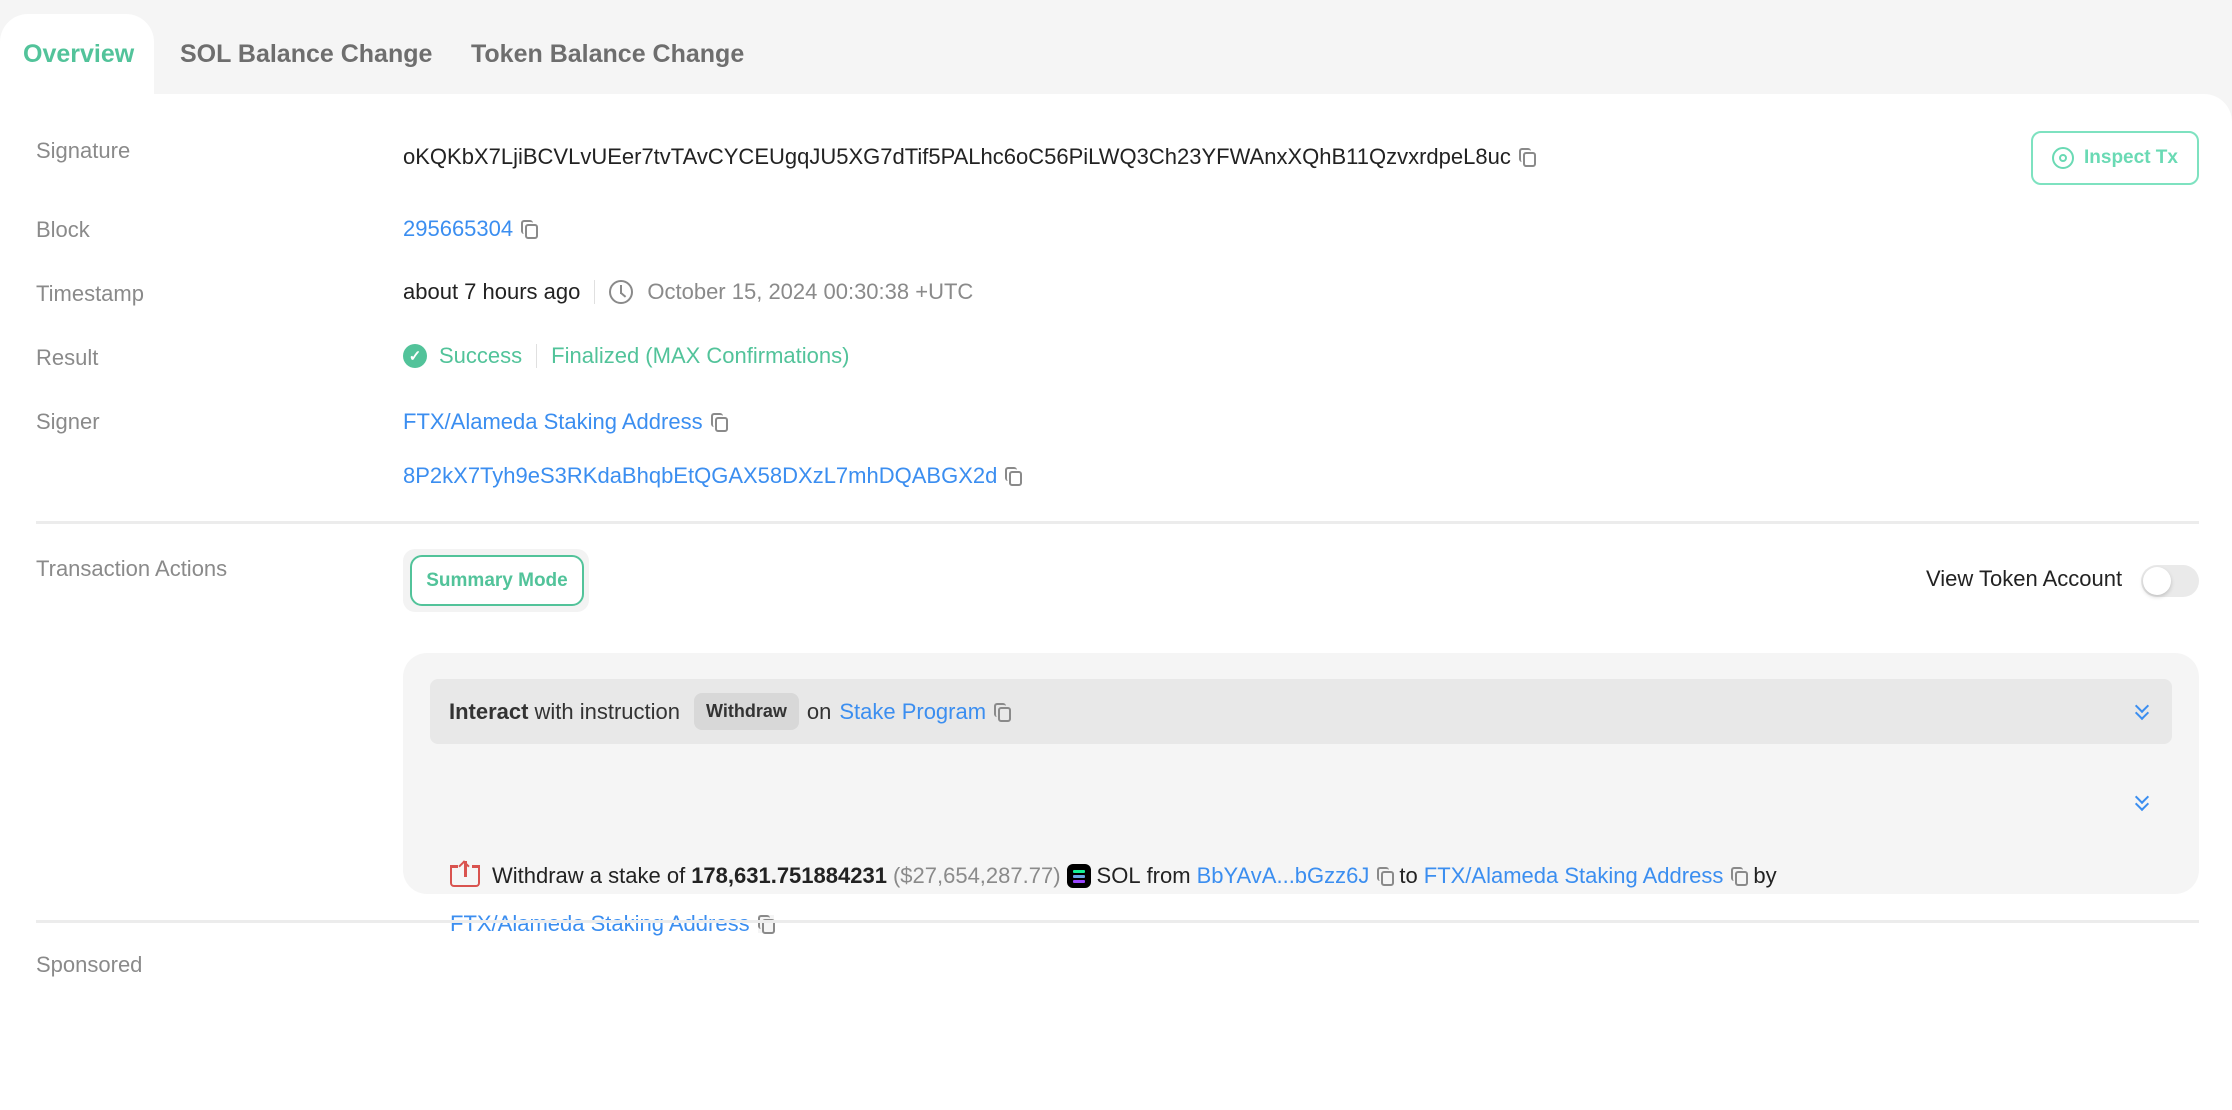 The image size is (2232, 1110). Describe the element at coordinates (67, 357) in the screenshot. I see `result-label: Result` at that location.